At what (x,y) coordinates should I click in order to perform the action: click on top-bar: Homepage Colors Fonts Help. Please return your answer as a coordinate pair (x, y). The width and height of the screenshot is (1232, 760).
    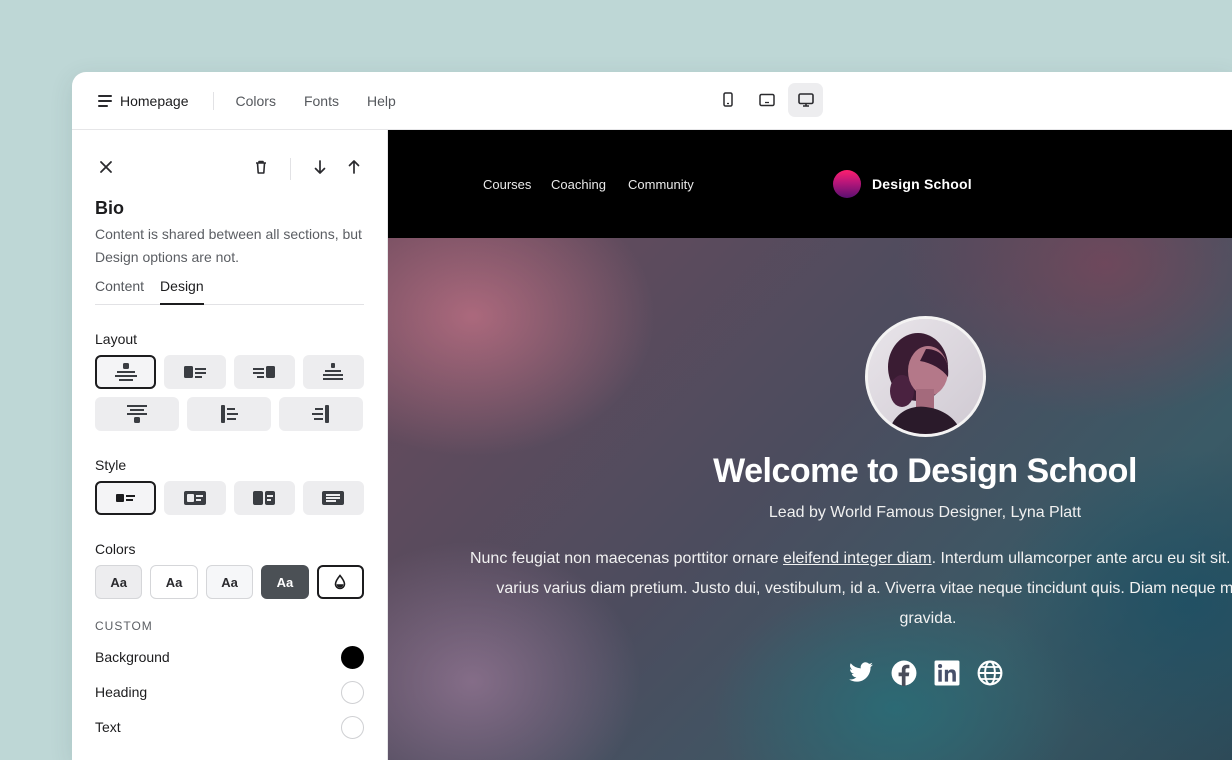
    Looking at the image, I should click on (652, 101).